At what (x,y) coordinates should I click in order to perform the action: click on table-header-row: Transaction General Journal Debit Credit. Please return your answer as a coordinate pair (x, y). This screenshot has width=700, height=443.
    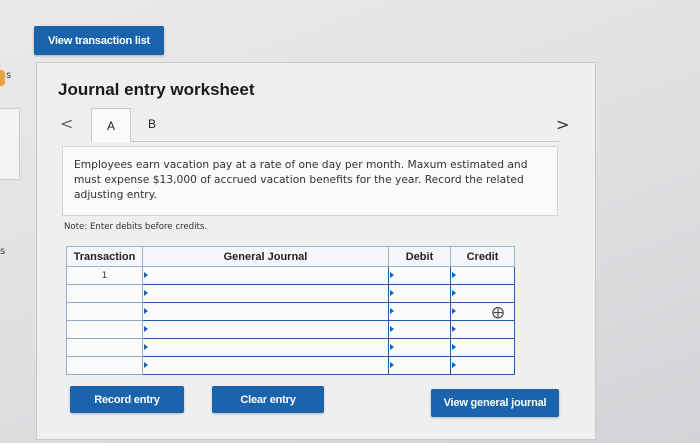
    Looking at the image, I should click on (290, 256).